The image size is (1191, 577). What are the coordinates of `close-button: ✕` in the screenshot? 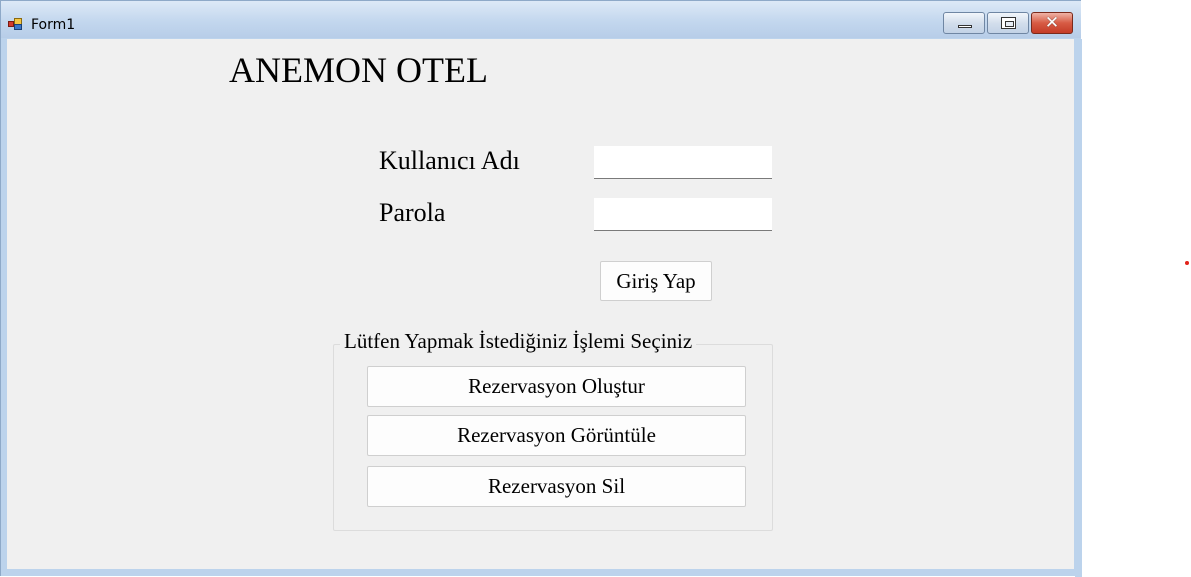 It's located at (1052, 23).